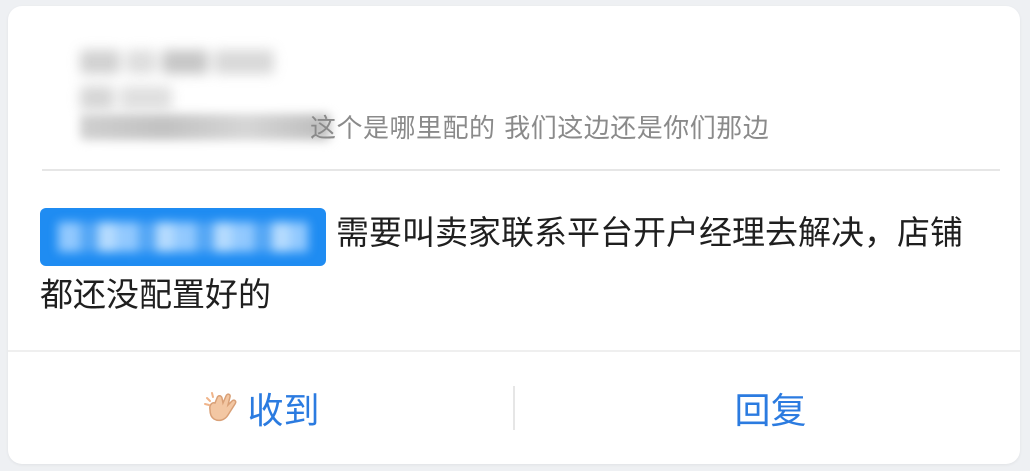 The image size is (1030, 471). Describe the element at coordinates (221, 408) in the screenshot. I see `clapping-hand-icon` at that location.